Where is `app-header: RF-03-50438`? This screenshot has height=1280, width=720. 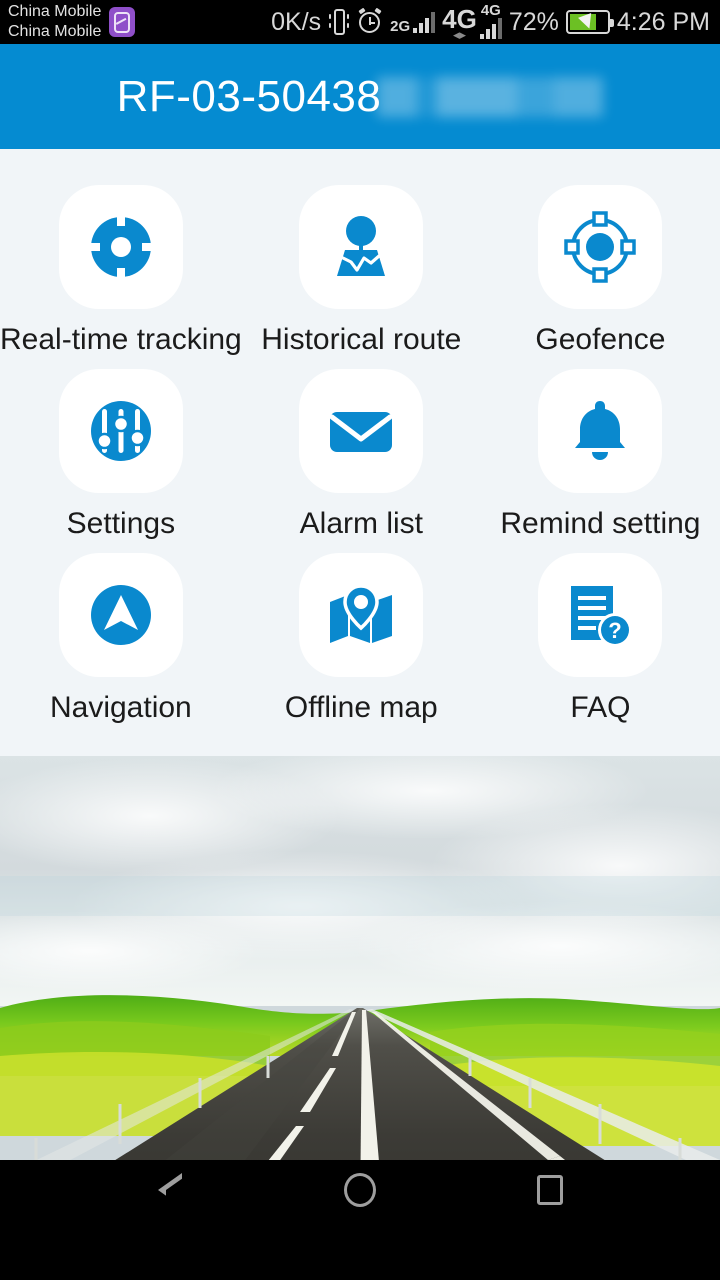 app-header: RF-03-50438 is located at coordinates (360, 96).